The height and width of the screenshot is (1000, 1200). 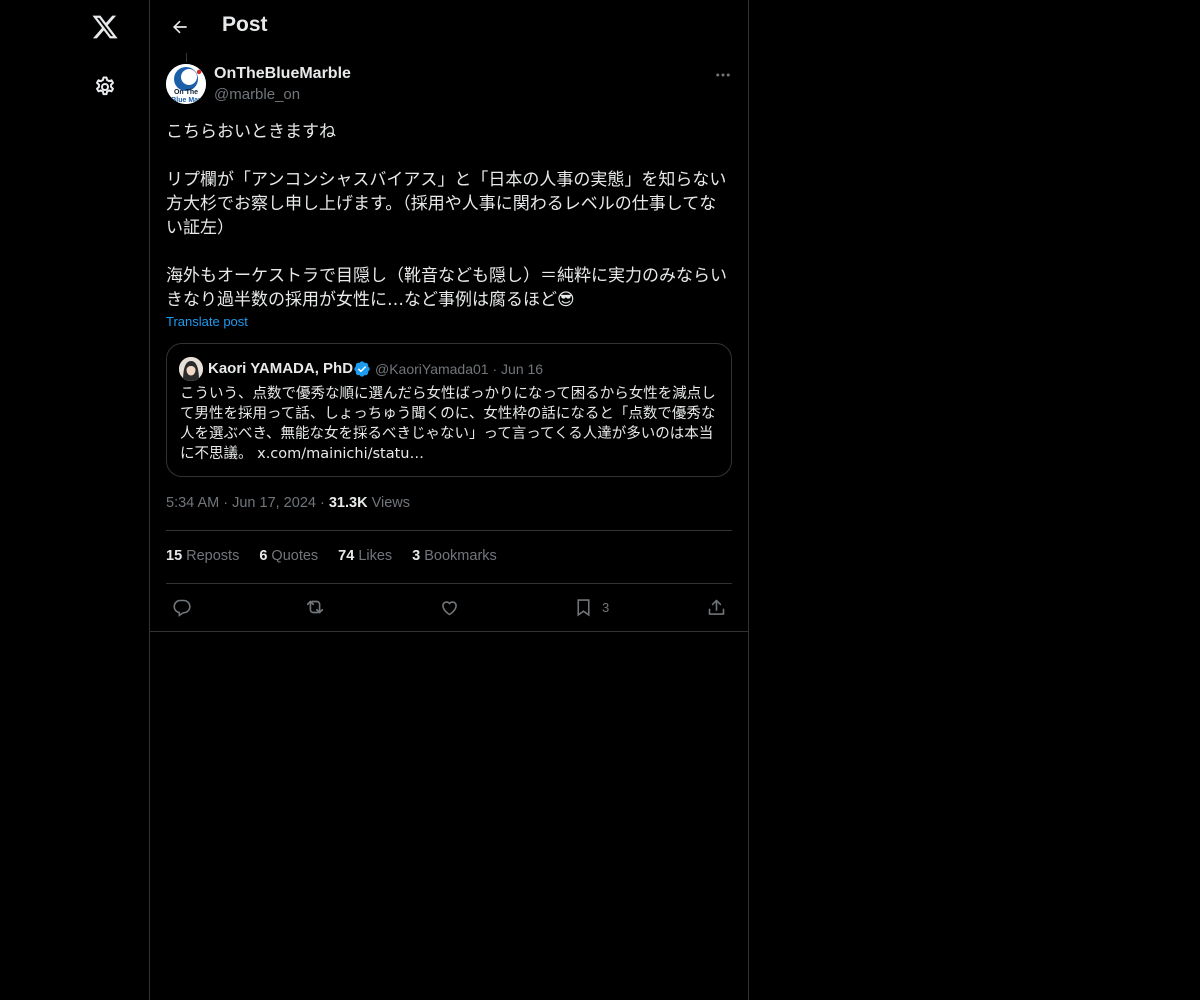 I want to click on post-time: 5:34 AM, so click(x=192, y=503).